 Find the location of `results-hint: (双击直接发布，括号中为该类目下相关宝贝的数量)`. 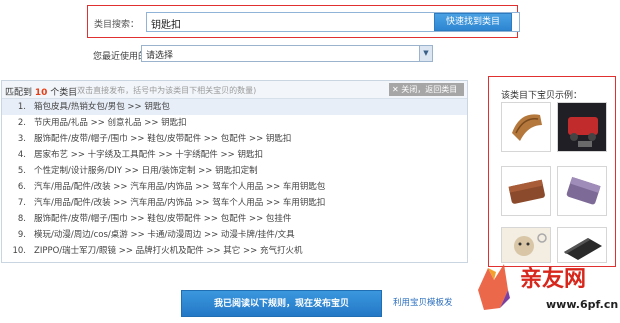

results-hint: (双击直接发布，括号中为该类目下相关宝贝的数量) is located at coordinates (165, 90).